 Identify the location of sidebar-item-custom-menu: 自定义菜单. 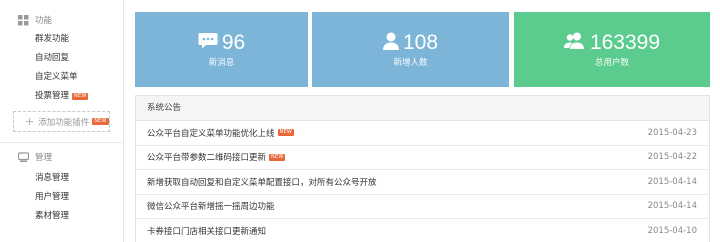
(61, 77).